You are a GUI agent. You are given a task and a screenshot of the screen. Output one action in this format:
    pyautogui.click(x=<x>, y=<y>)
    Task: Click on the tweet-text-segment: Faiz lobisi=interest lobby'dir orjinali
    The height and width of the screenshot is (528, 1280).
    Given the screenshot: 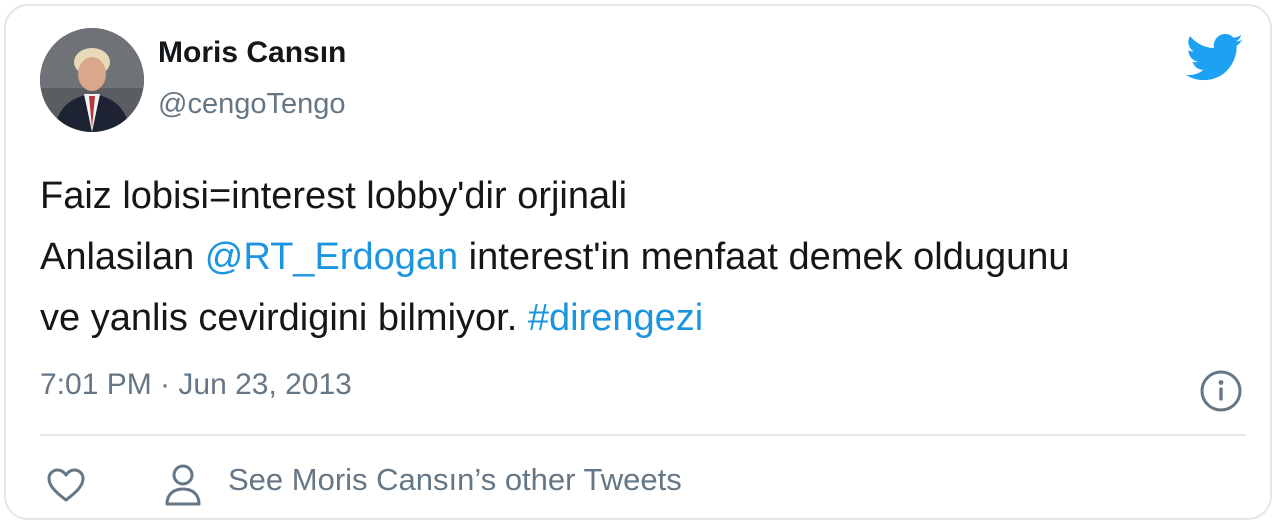 What is the action you would take?
    pyautogui.click(x=334, y=196)
    